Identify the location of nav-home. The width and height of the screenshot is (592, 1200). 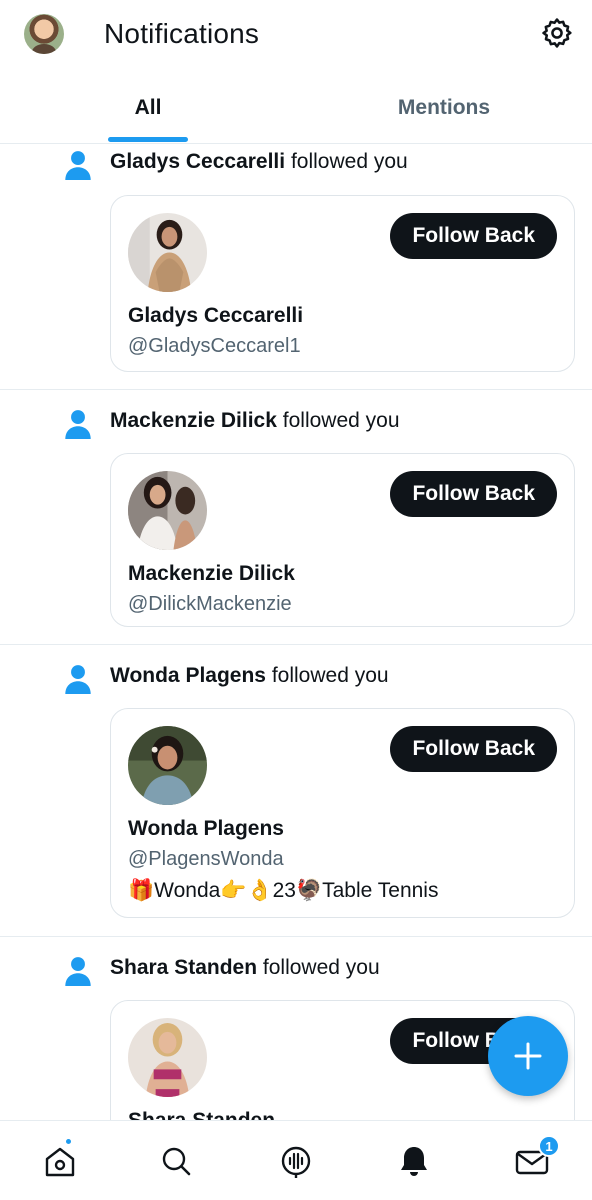
(60, 1160).